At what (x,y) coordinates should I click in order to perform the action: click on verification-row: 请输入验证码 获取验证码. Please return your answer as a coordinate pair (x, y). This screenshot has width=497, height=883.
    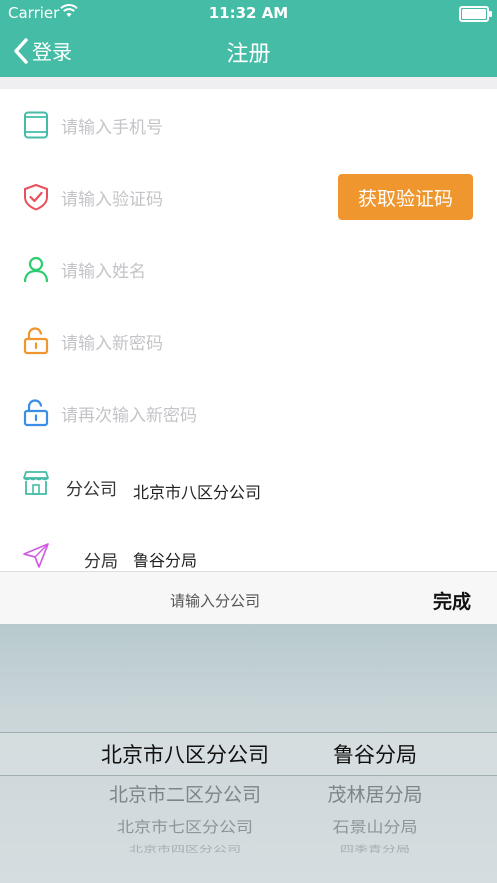
    Looking at the image, I should click on (248, 197).